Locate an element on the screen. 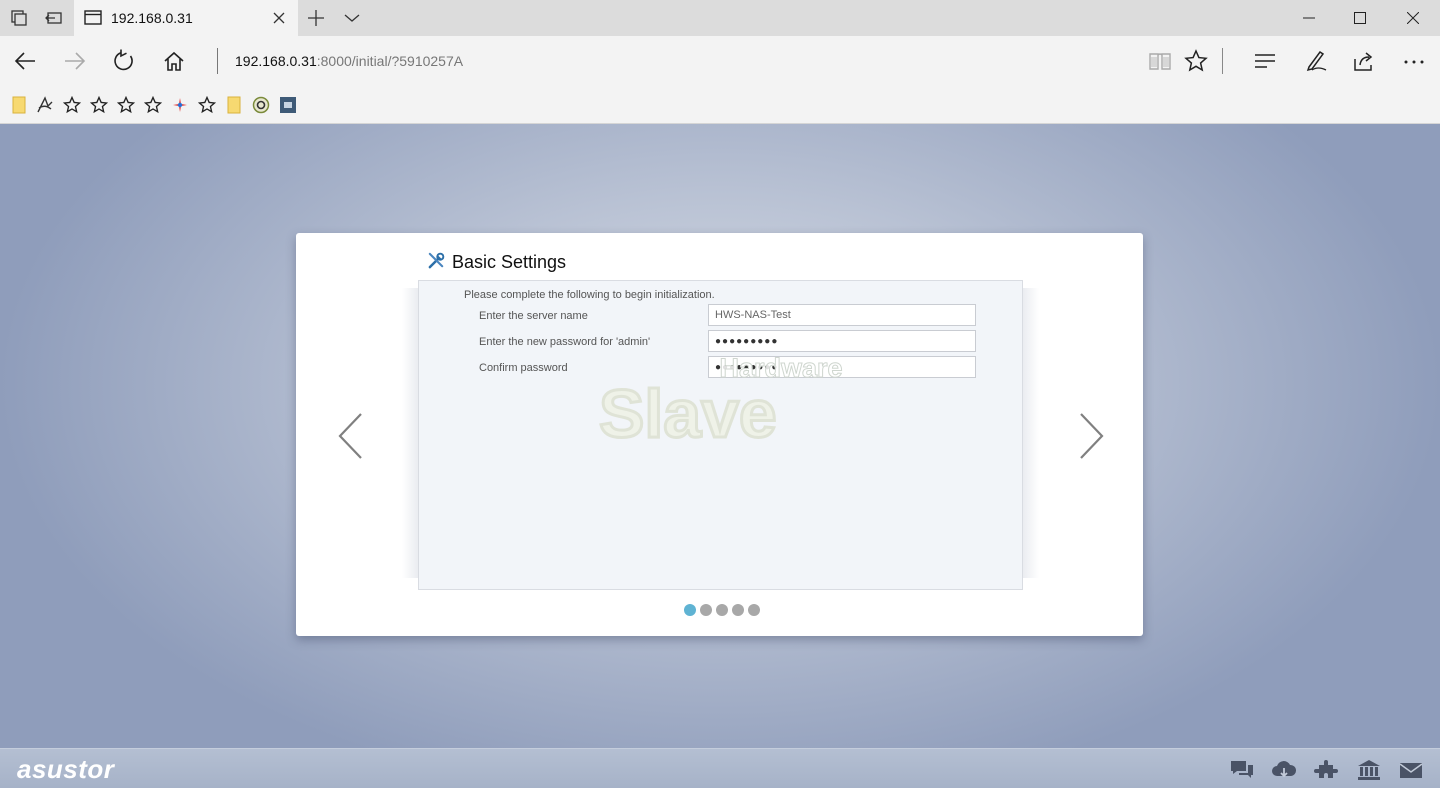 The height and width of the screenshot is (788, 1440). tab-manager-icon is located at coordinates (19, 18).